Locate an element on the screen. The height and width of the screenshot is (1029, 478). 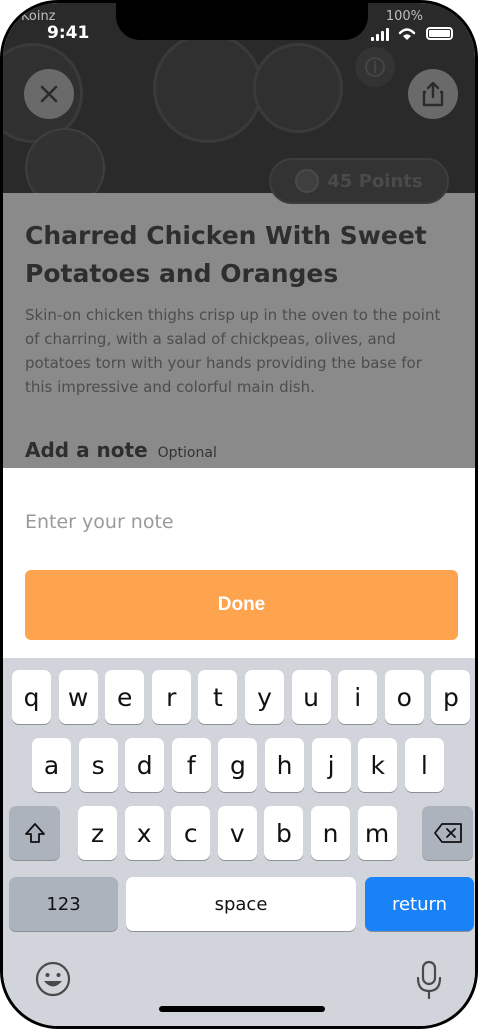
key-p: p is located at coordinates (451, 697).